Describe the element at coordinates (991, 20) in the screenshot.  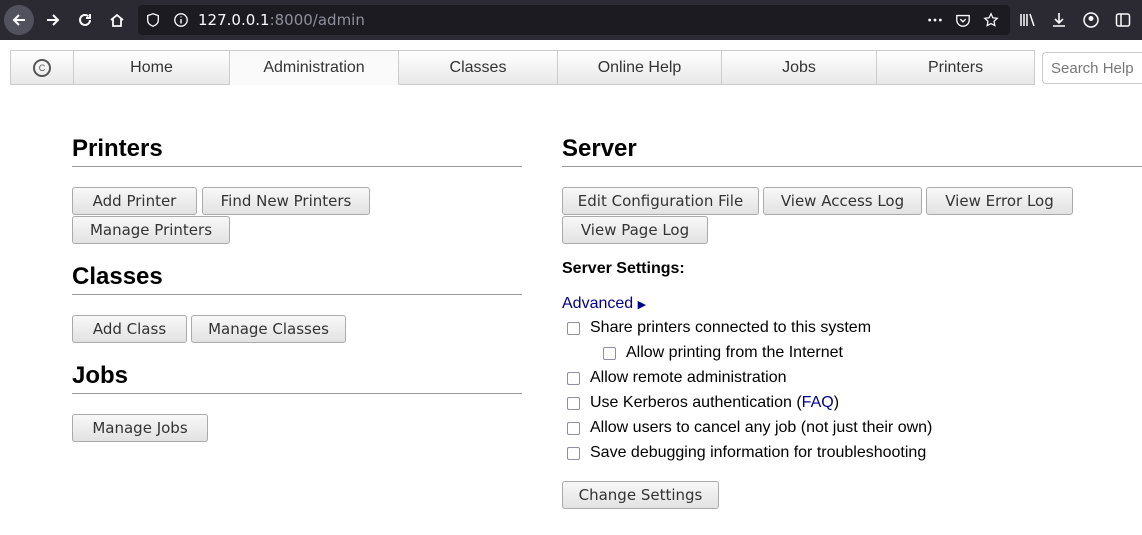
I see `bookmark-star-icon` at that location.